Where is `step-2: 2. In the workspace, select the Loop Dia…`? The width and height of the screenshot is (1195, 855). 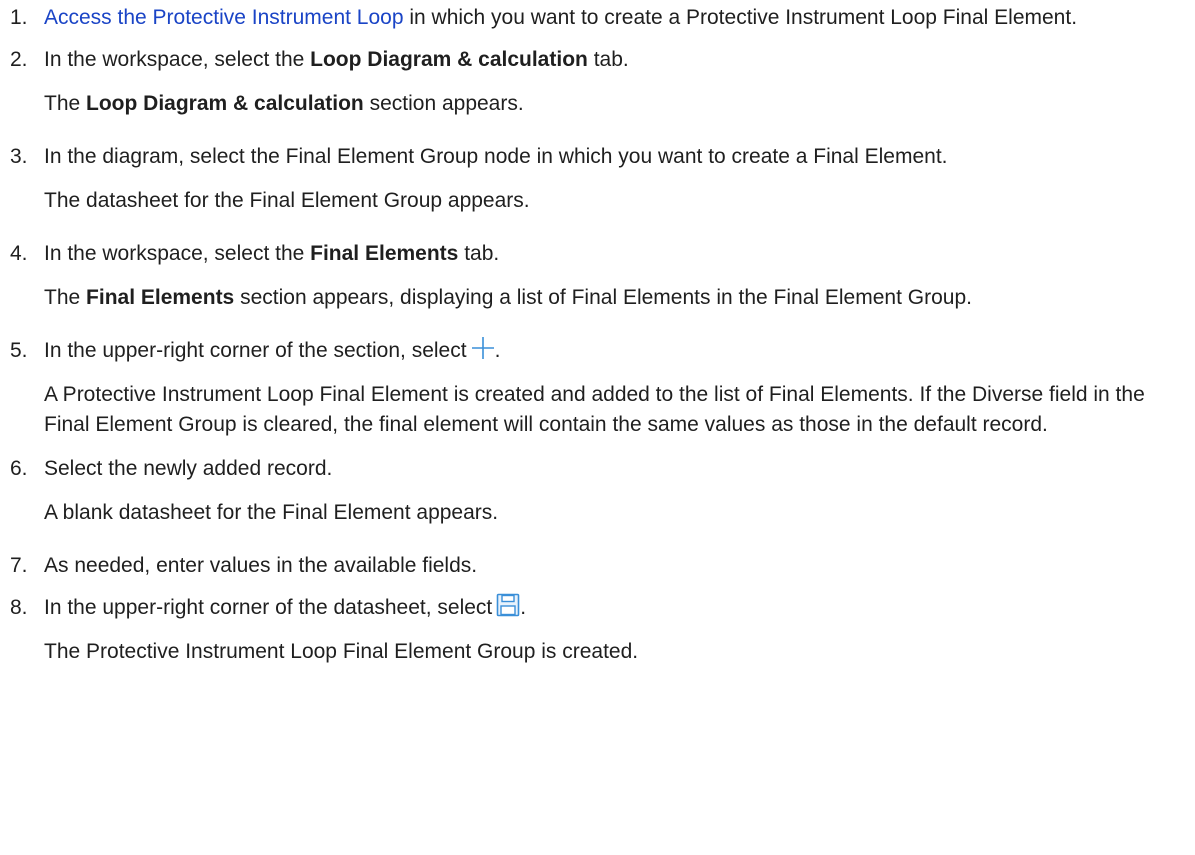 step-2: 2. In the workspace, select the Loop Dia… is located at coordinates (597, 82).